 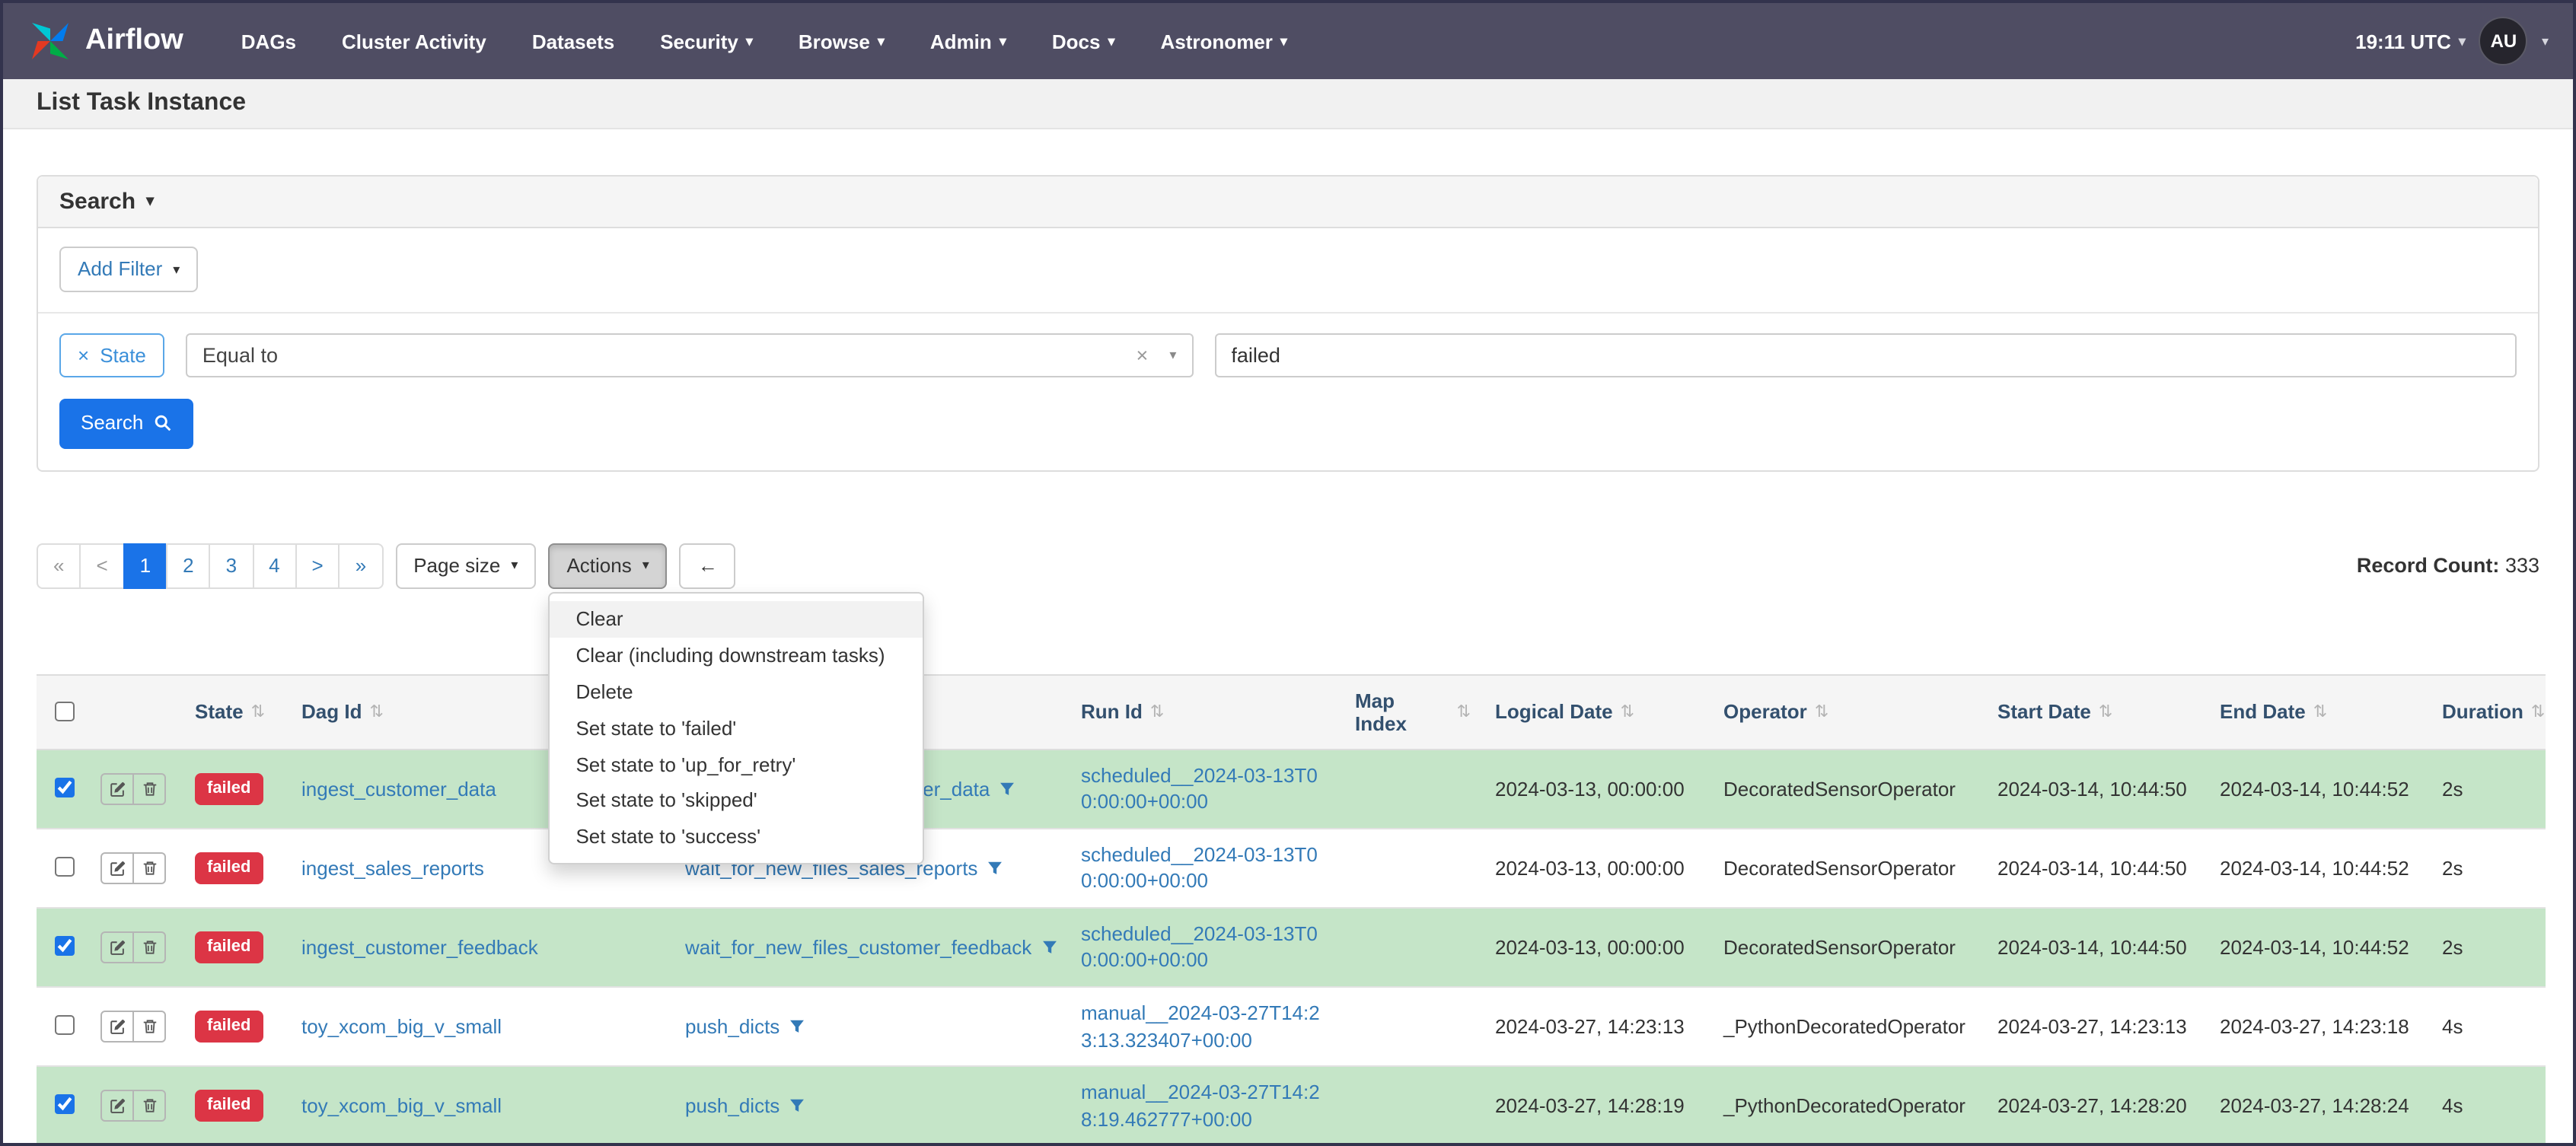 What do you see at coordinates (230, 713) in the screenshot?
I see `sort-state: State ⇅` at bounding box center [230, 713].